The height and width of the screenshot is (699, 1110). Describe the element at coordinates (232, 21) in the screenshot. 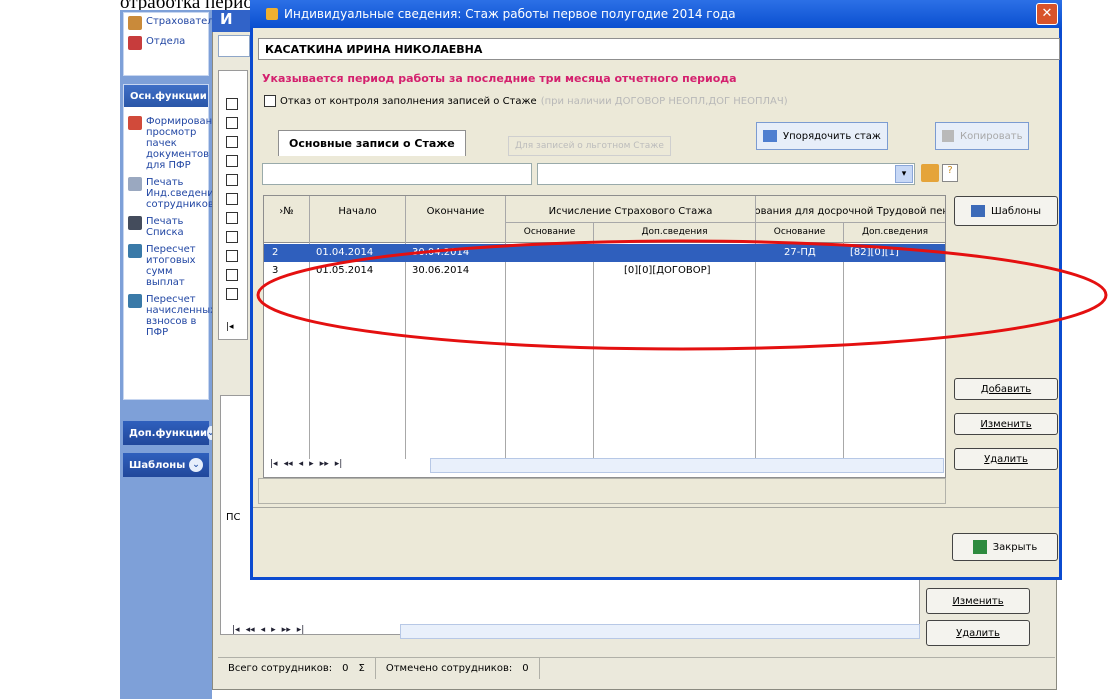

I see `main-window-title: И` at that location.